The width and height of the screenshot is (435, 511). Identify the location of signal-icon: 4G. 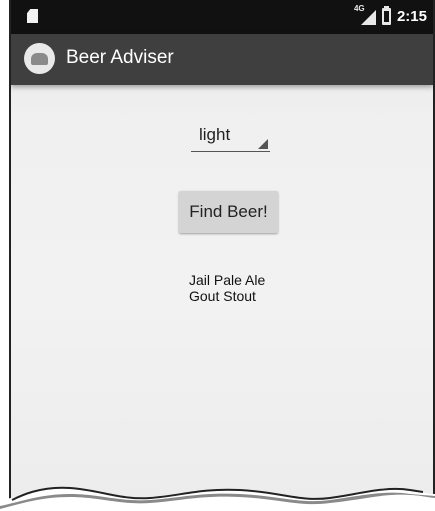
(365, 15).